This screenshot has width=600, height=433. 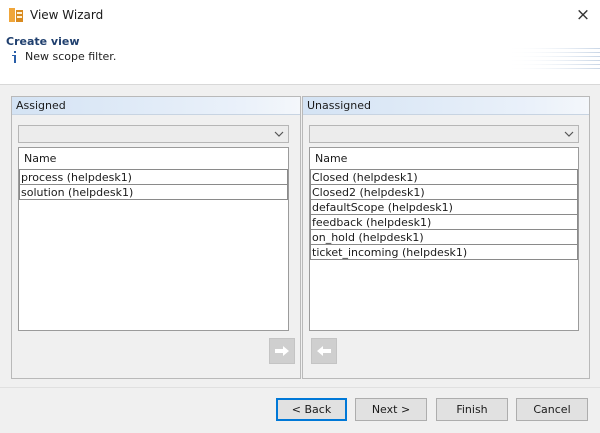 I want to click on list-item: on_hold (helpdesk1), so click(x=444, y=237).